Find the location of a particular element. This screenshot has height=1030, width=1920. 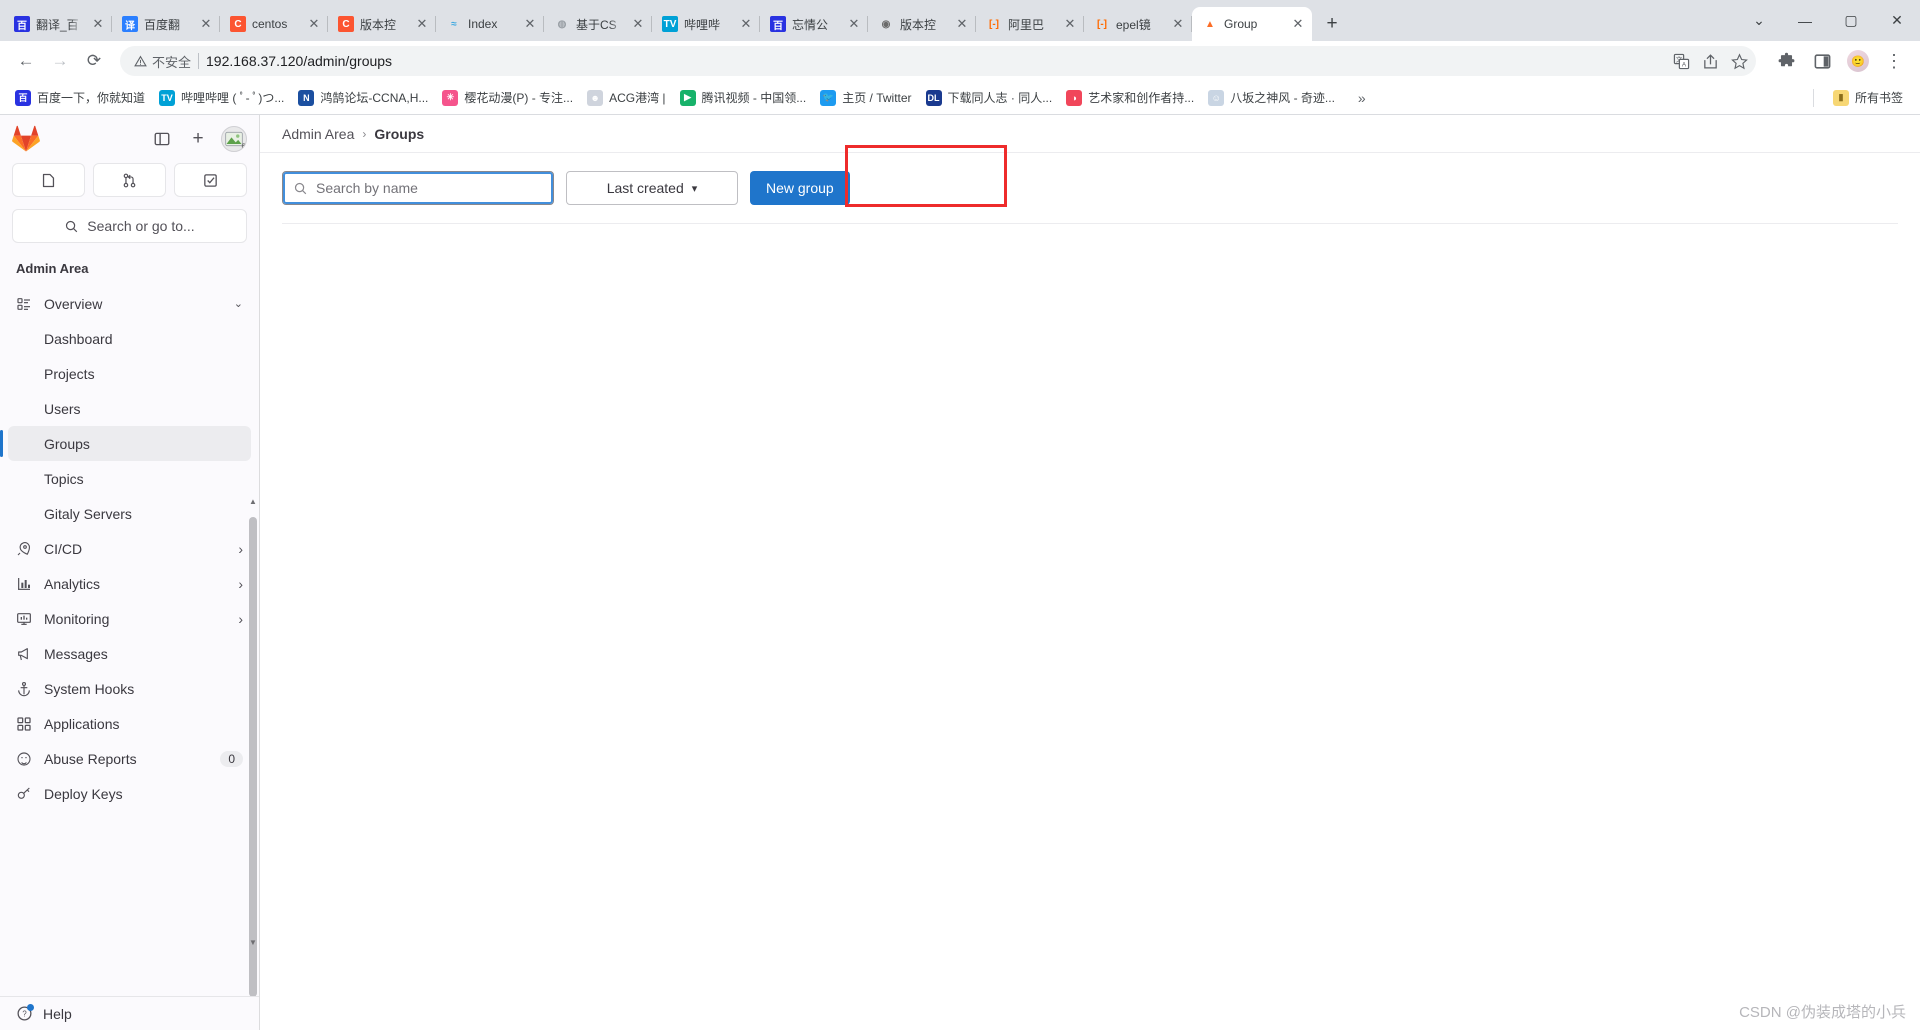

sidebar-item-gitaly-servers: Gitaly Servers is located at coordinates (129, 513).